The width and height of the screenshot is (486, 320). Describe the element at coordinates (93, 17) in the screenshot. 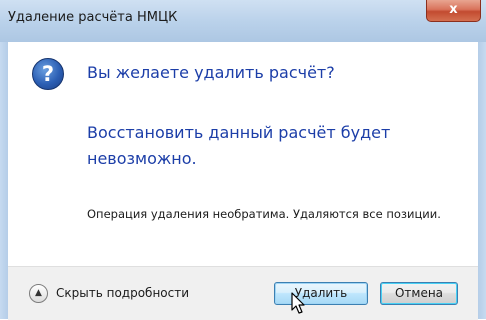

I see `window-title: Удаление расчёта НМЦК` at that location.